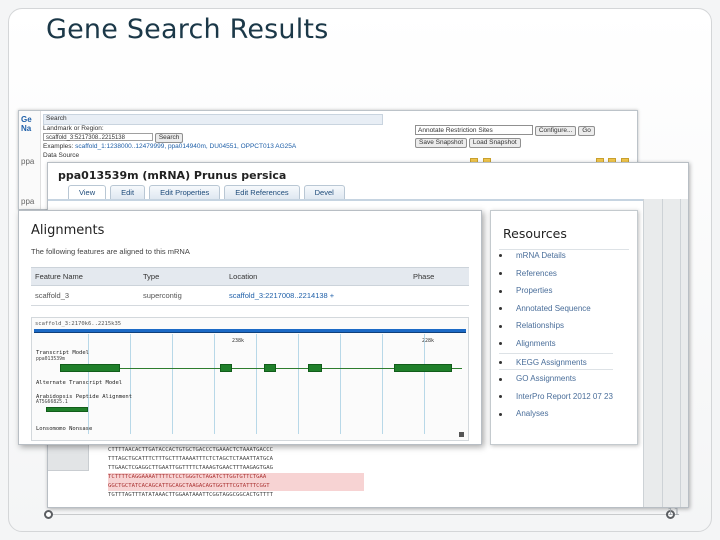  I want to click on gbrowse-side-text-2: ppa, so click(28, 201).